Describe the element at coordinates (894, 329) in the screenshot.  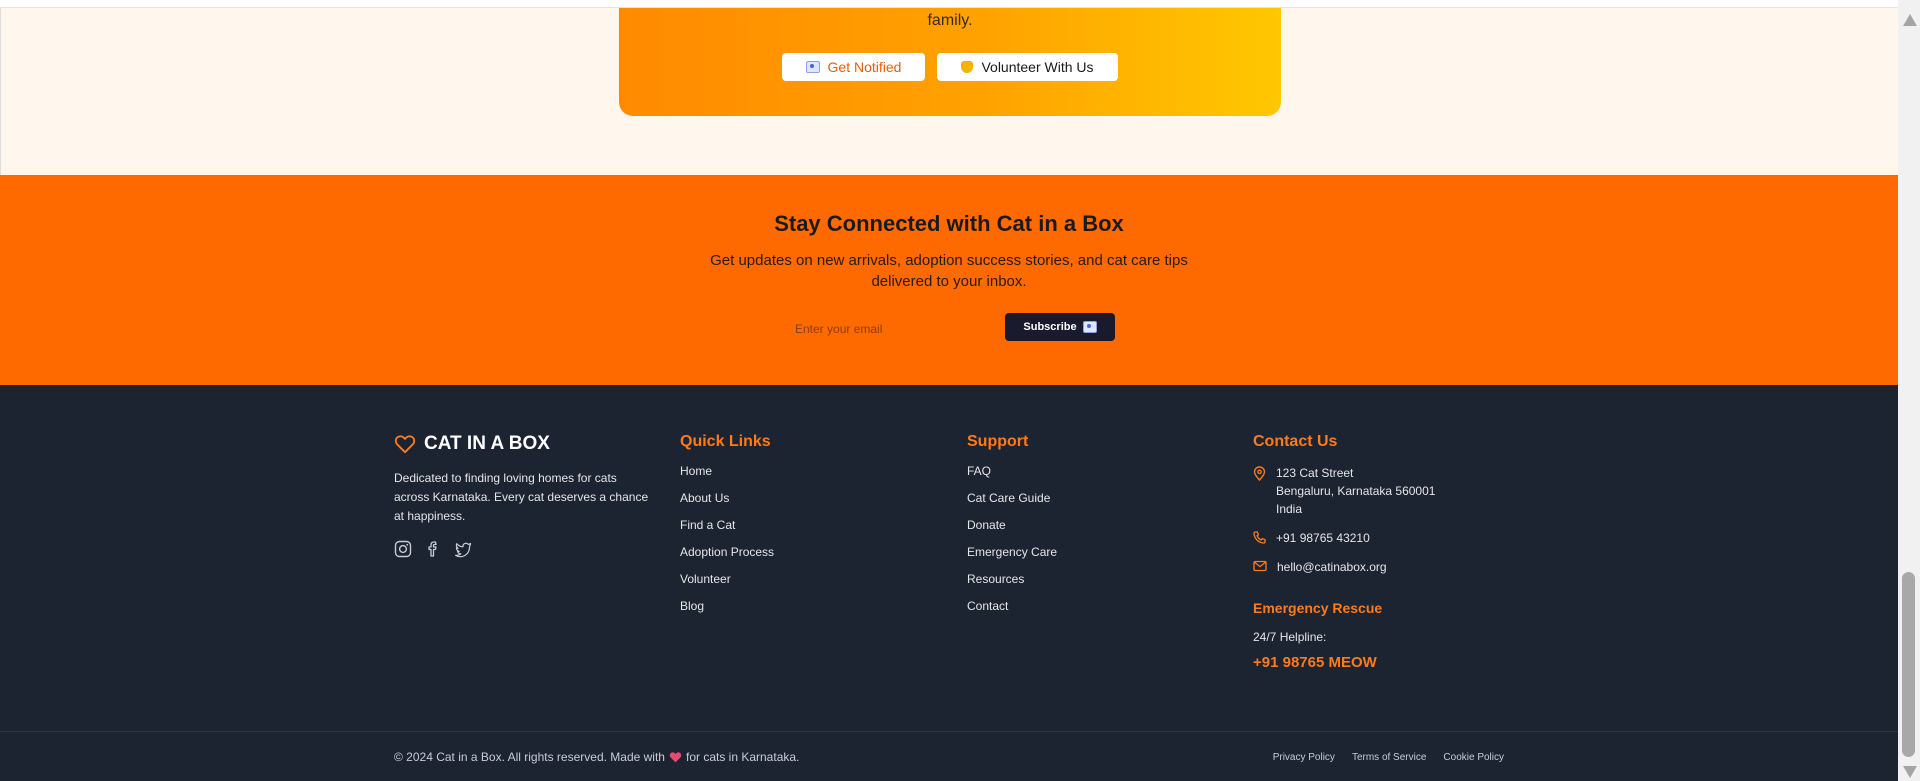
I see `email-input` at that location.